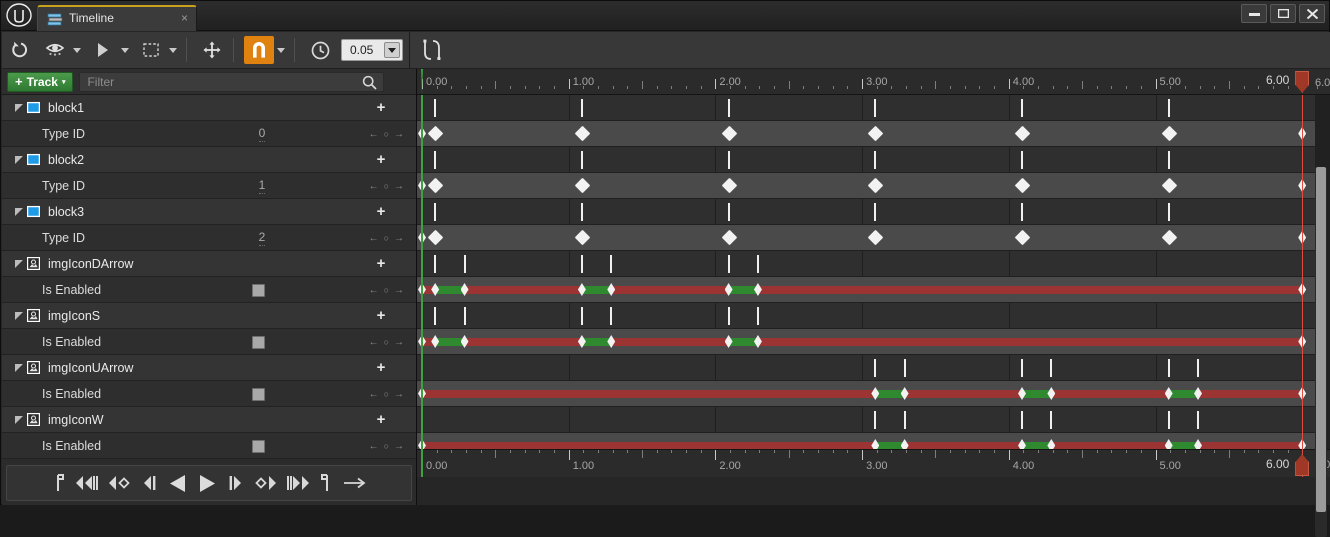  What do you see at coordinates (381, 107) in the screenshot?
I see `add-key-button-block1: +` at bounding box center [381, 107].